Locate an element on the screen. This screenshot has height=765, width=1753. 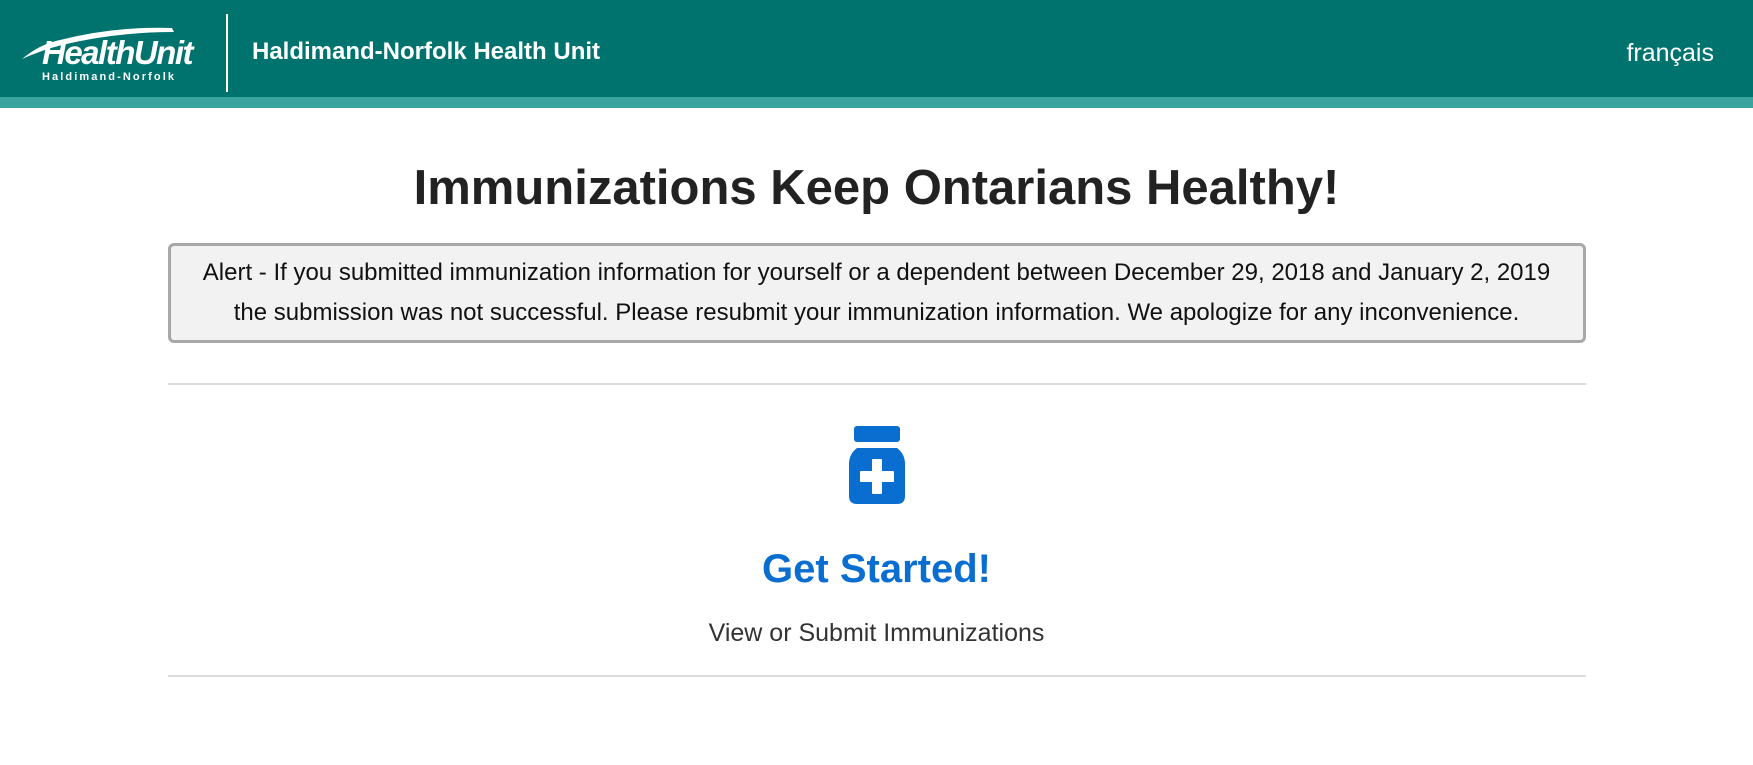
logo-sub-text: Haldimand-Norfolk is located at coordinates (109, 77).